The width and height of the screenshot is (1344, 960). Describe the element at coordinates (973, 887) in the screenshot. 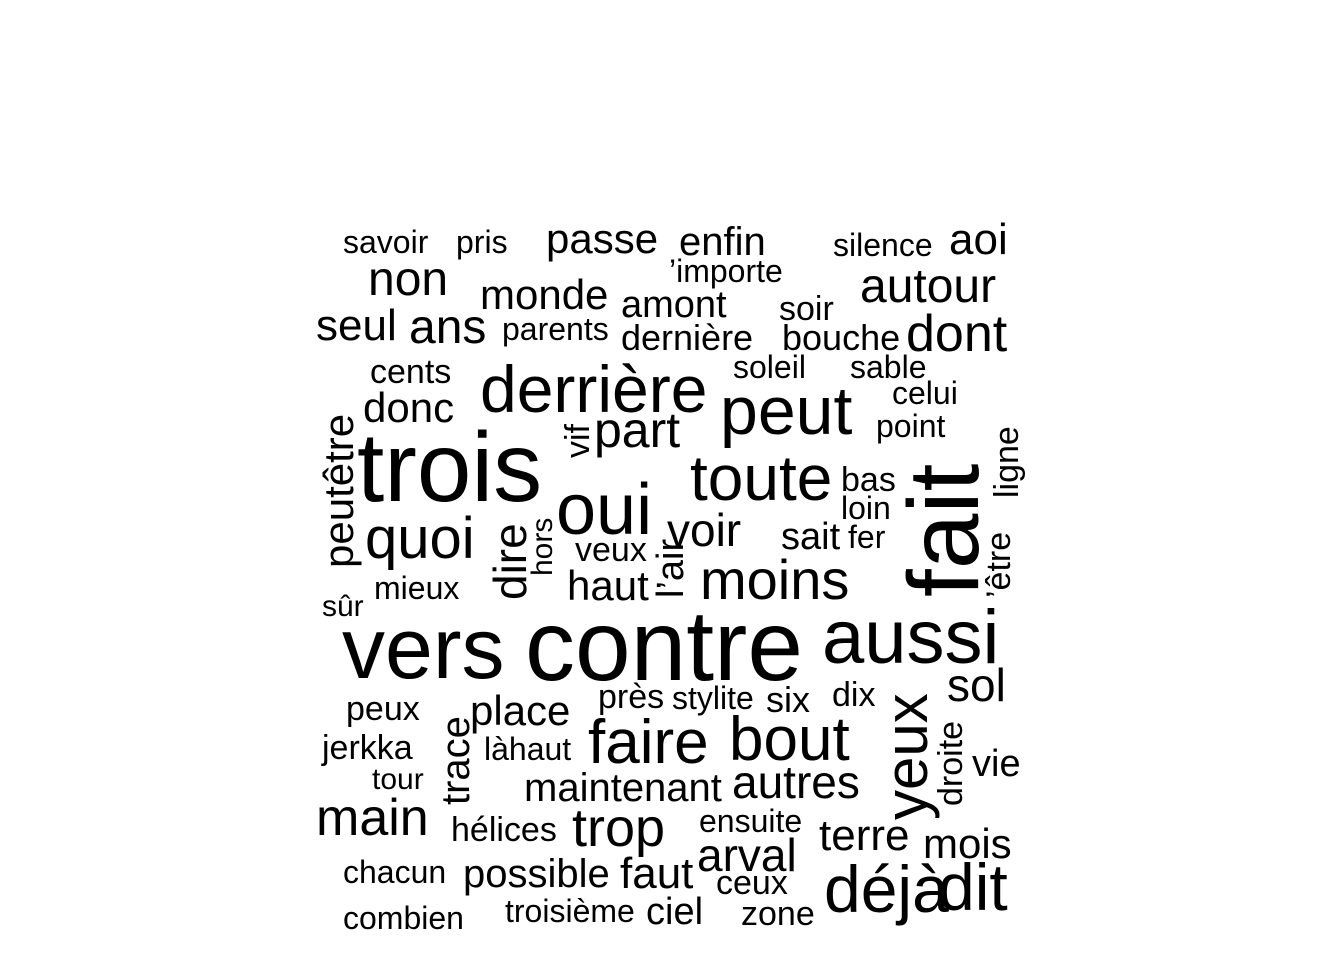

I see `word-dit: dit` at that location.